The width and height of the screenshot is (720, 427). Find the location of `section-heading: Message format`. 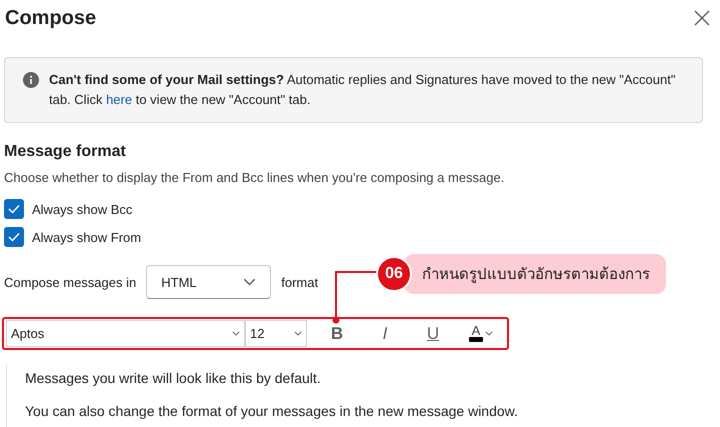

section-heading: Message format is located at coordinates (65, 152).